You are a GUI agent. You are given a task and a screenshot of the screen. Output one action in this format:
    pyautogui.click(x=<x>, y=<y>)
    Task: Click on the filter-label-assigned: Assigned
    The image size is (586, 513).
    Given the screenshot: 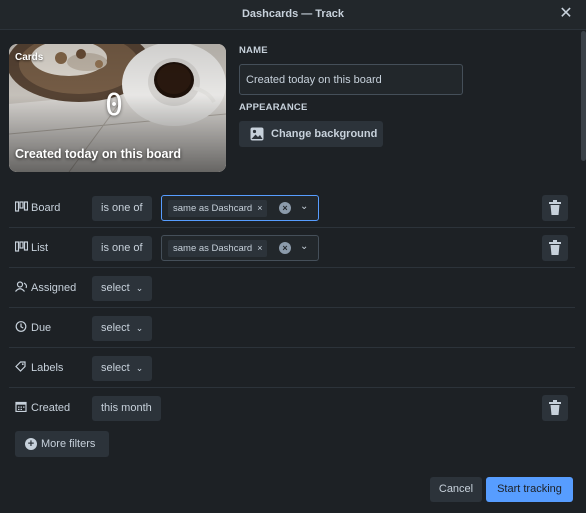 What is the action you would take?
    pyautogui.click(x=54, y=288)
    